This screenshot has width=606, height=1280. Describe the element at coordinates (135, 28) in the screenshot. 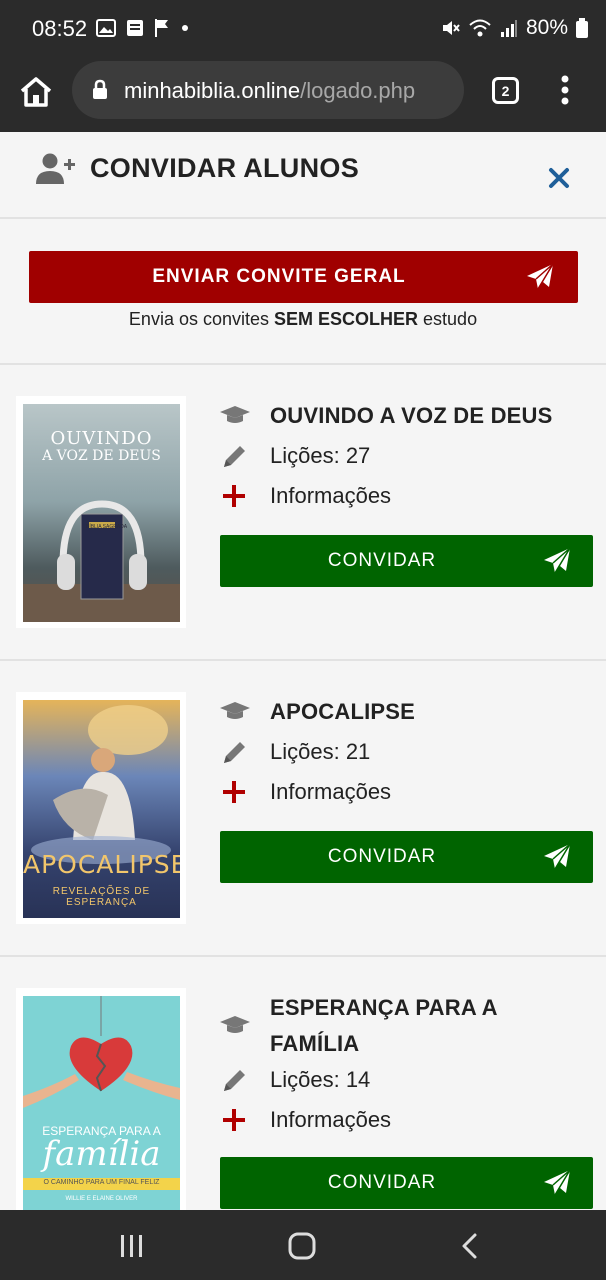

I see `message-icon` at that location.